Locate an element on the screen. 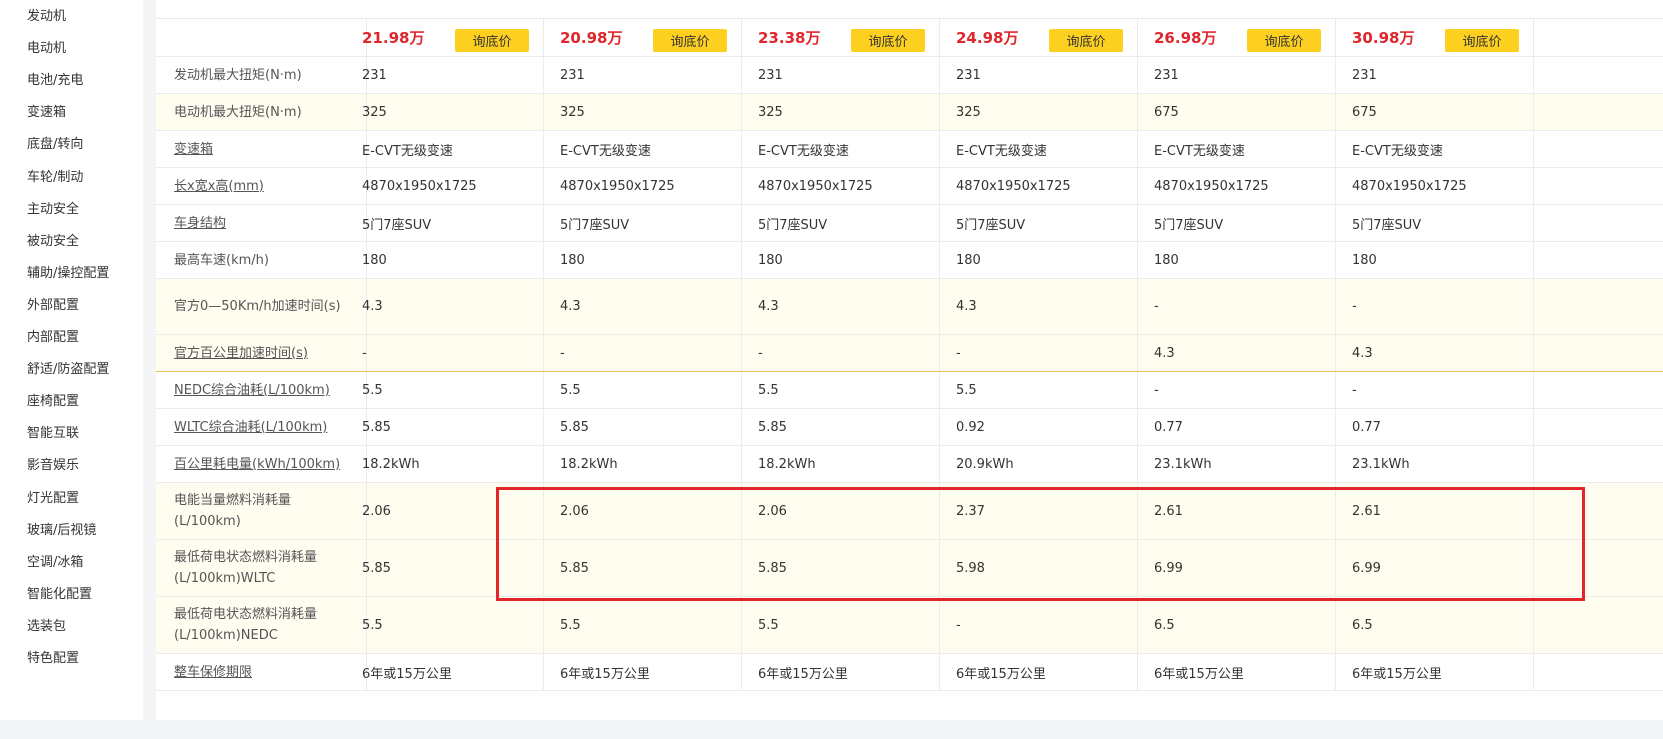 This screenshot has width=1663, height=739. row-label: WLTC综合油耗(L/100km) is located at coordinates (261, 427).